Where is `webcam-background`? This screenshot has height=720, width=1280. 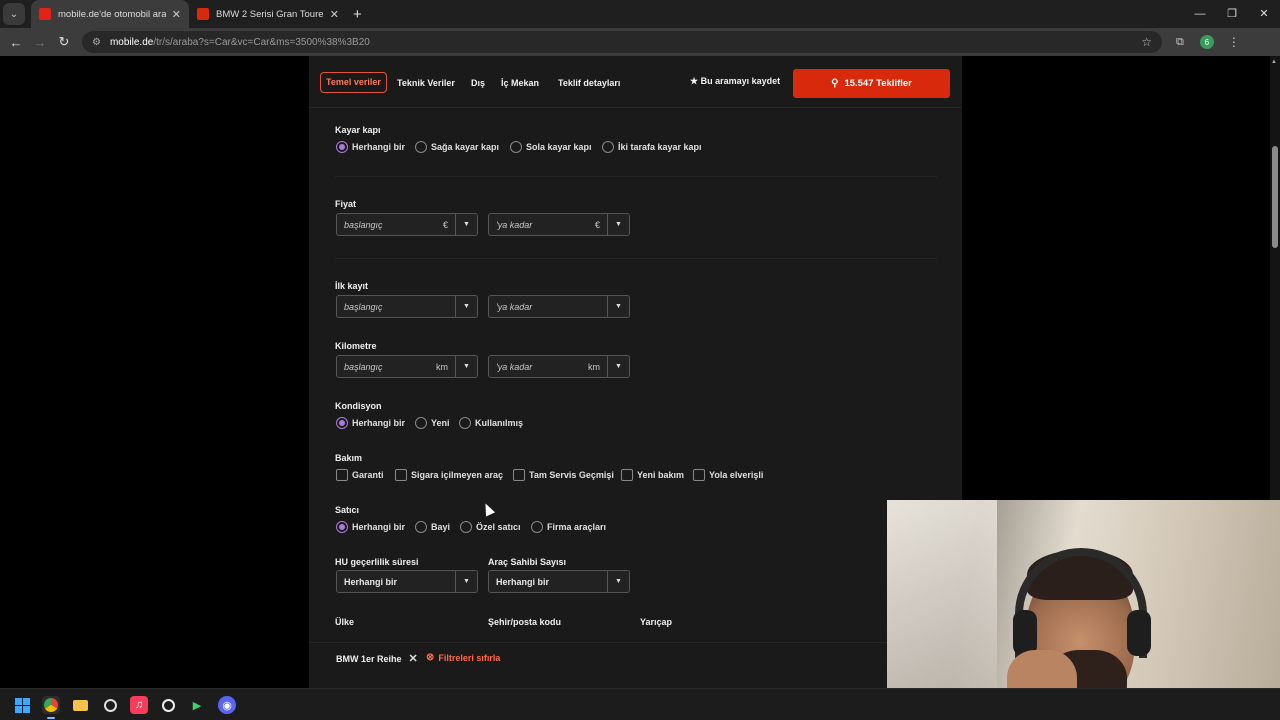
webcam-background is located at coordinates (942, 610).